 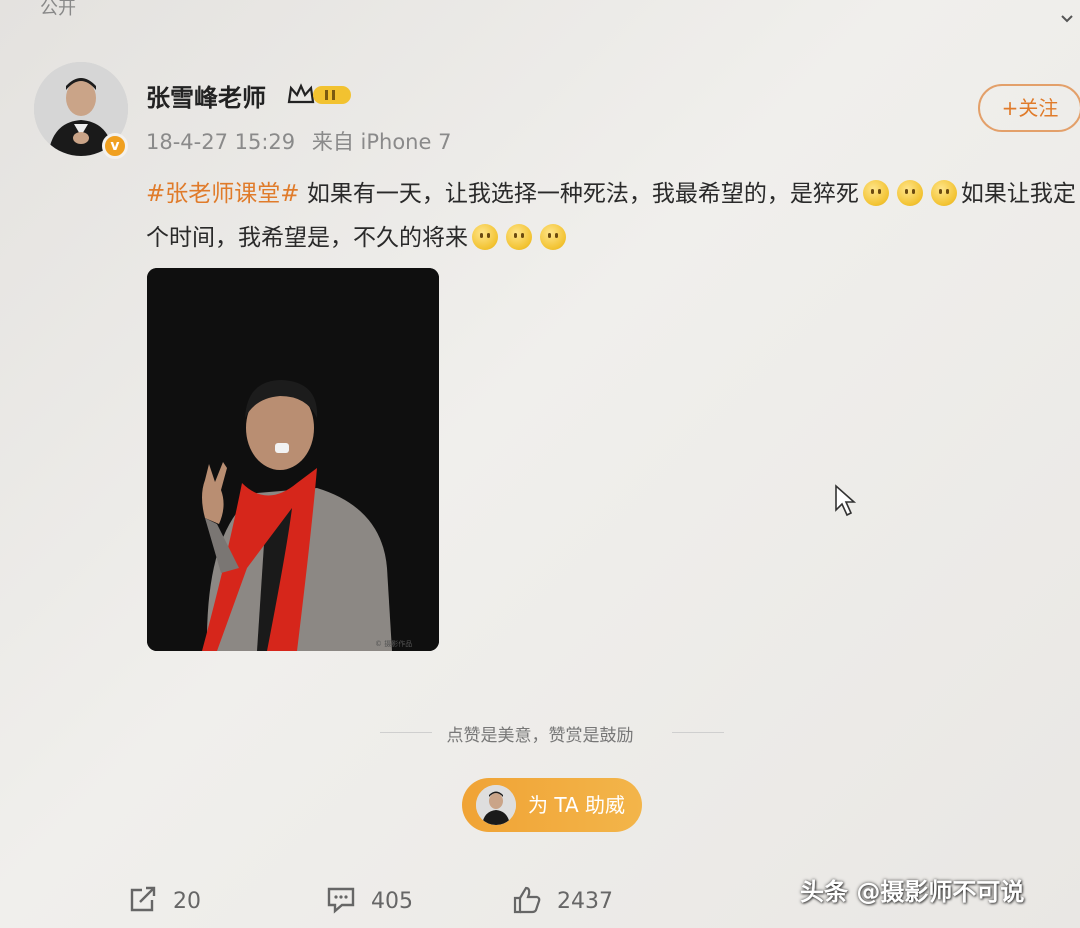 What do you see at coordinates (540, 736) in the screenshot?
I see `reward-caption: 点赞是美意，赞赏是鼓励` at bounding box center [540, 736].